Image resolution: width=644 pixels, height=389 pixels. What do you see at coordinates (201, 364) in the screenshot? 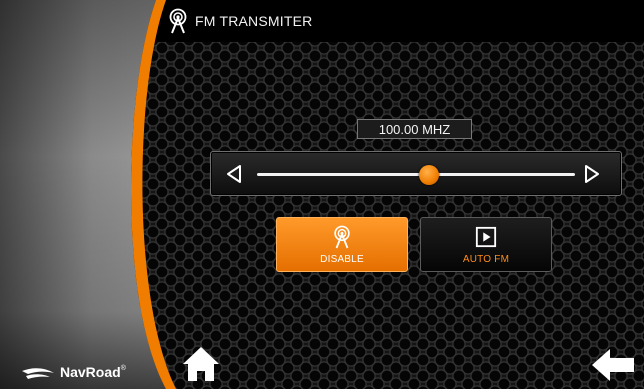
I see `home-icon` at bounding box center [201, 364].